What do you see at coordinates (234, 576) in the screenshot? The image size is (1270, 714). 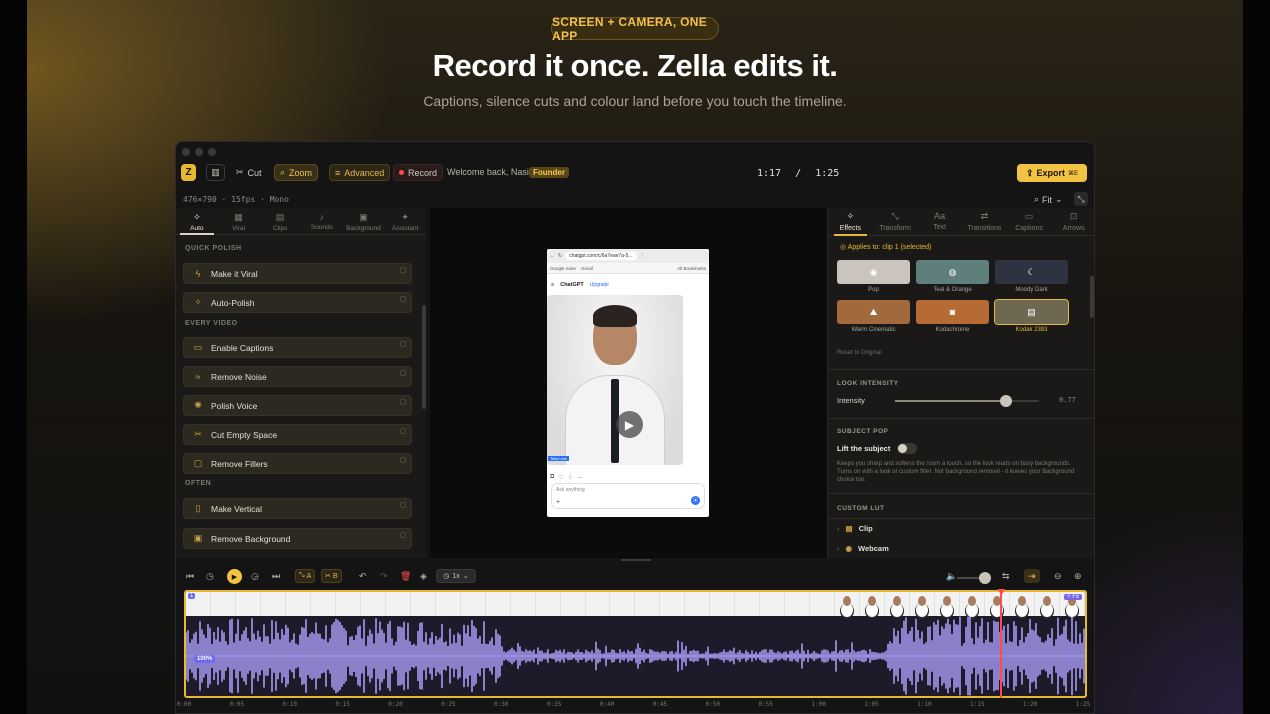 I see `play-button: ▶` at bounding box center [234, 576].